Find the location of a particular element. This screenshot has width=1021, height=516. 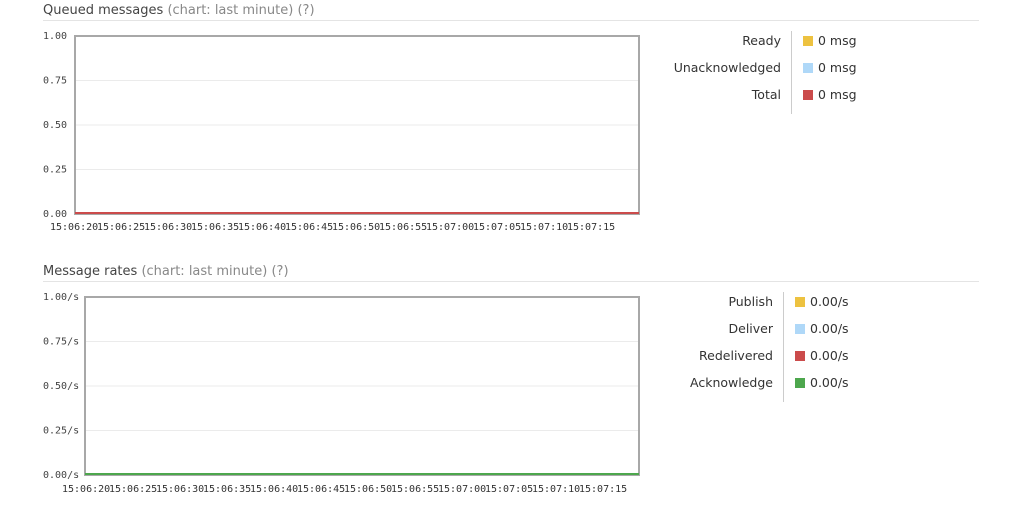

legend-label: Publish is located at coordinates (750, 301).